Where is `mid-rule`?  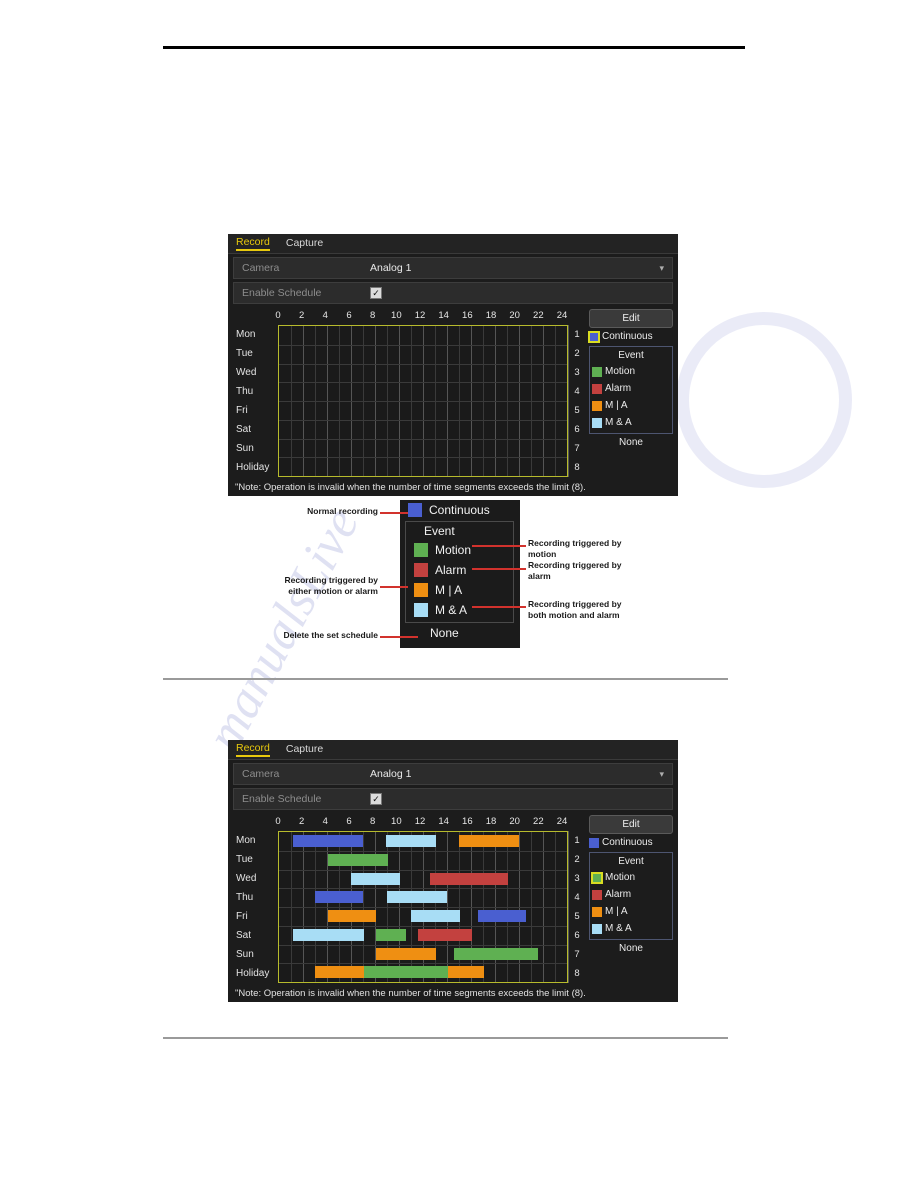
mid-rule is located at coordinates (445, 679).